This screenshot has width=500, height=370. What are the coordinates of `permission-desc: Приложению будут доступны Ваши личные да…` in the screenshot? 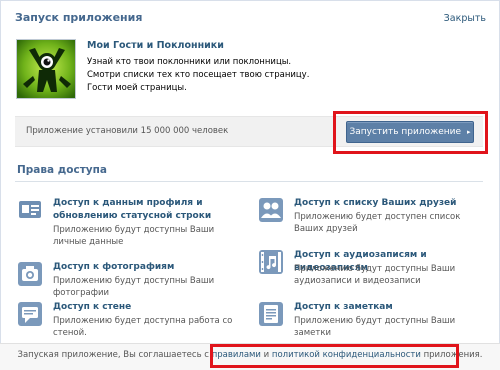 It's located at (134, 236).